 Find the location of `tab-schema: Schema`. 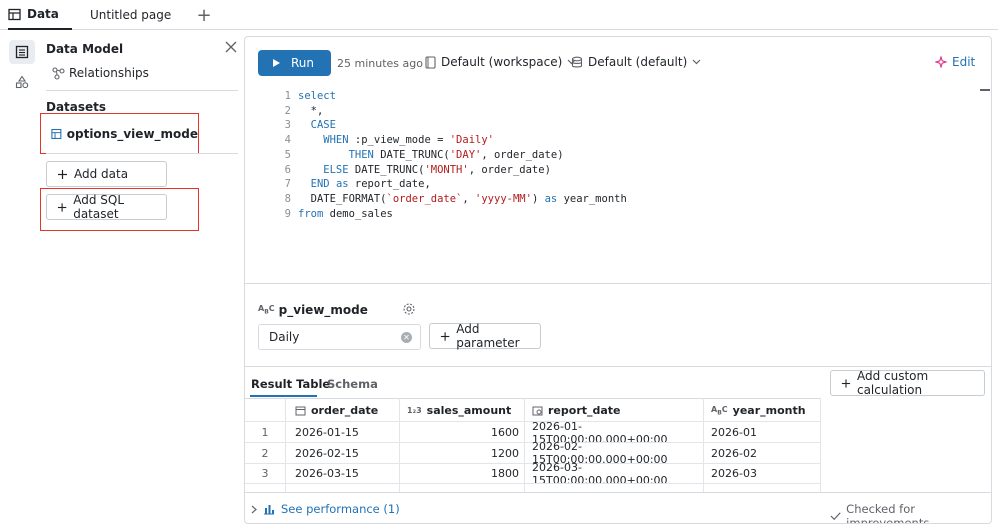

tab-schema: Schema is located at coordinates (352, 384).